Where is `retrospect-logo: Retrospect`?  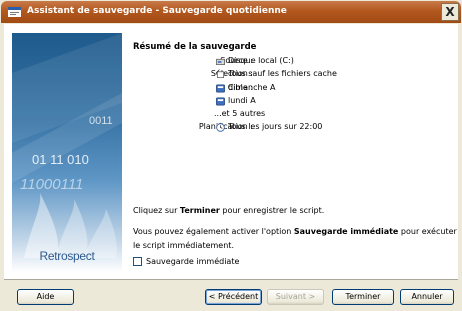 retrospect-logo: Retrospect is located at coordinates (67, 256).